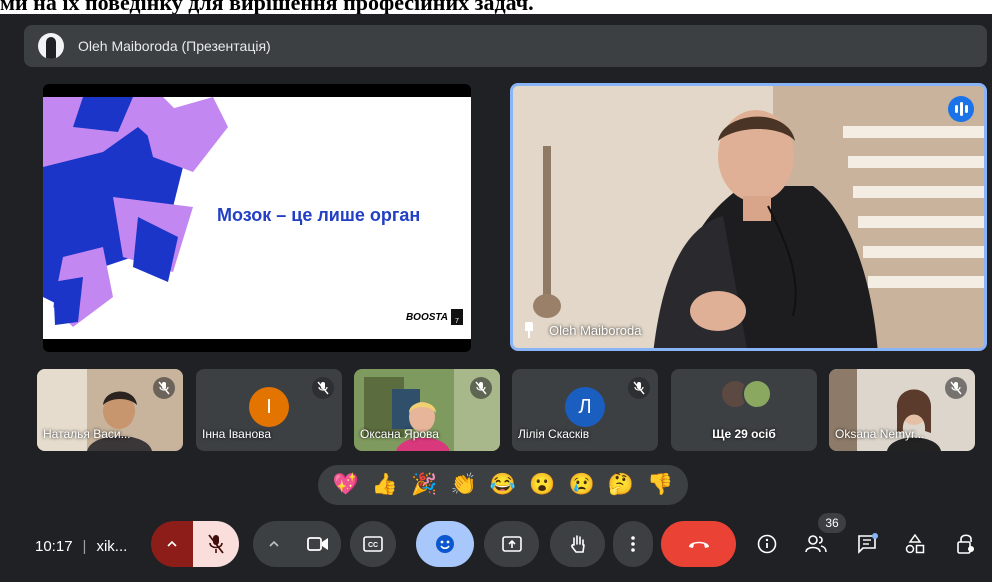 This screenshot has height=582, width=992. Describe the element at coordinates (595, 330) in the screenshot. I see `speaker-name: Oleh Maiboroda` at that location.